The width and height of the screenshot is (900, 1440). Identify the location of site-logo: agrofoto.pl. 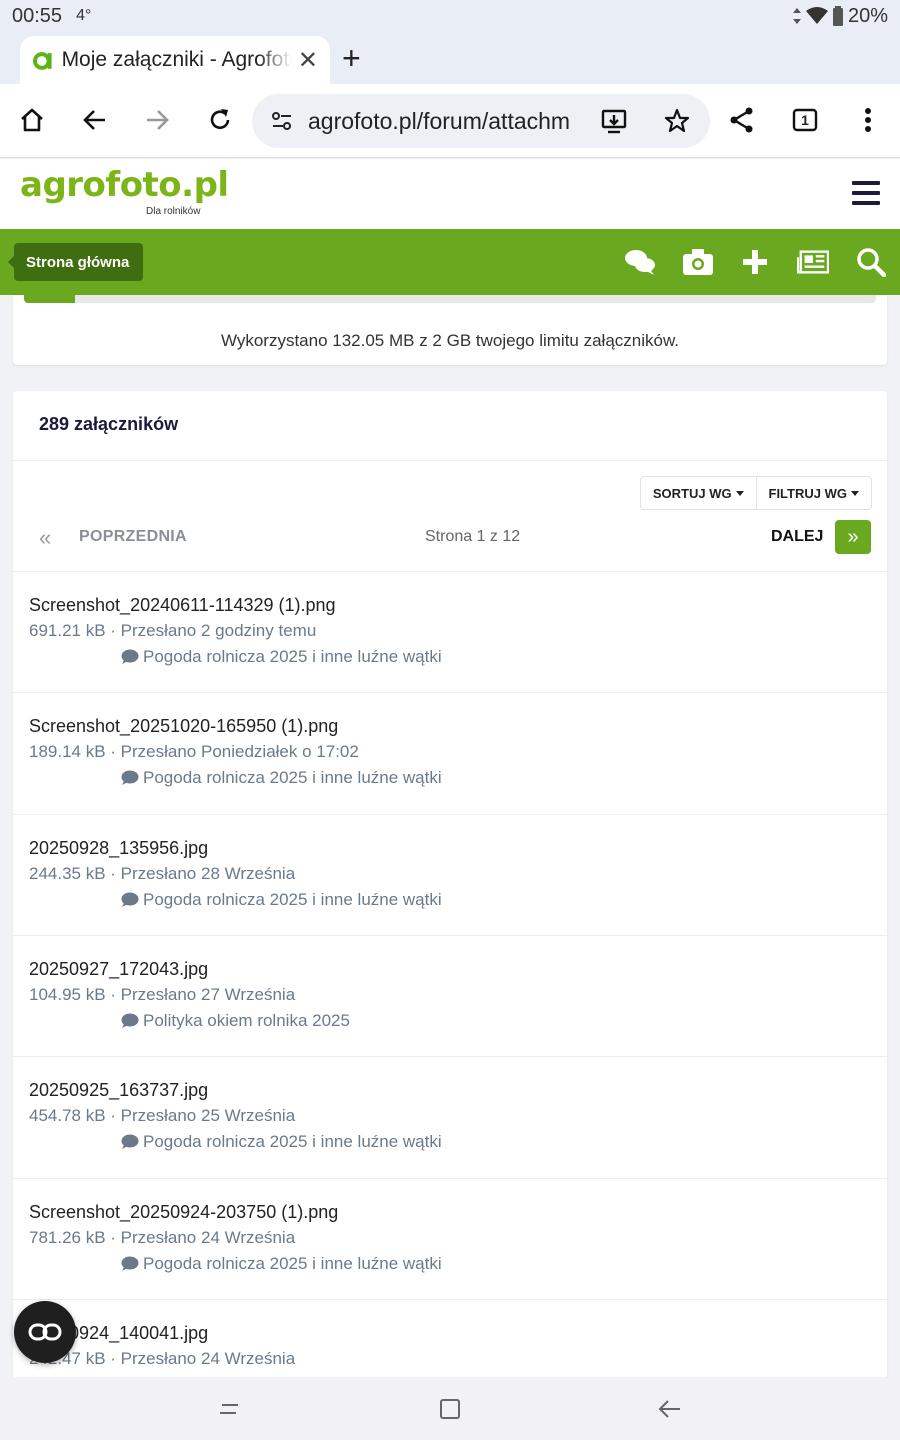
(124, 185).